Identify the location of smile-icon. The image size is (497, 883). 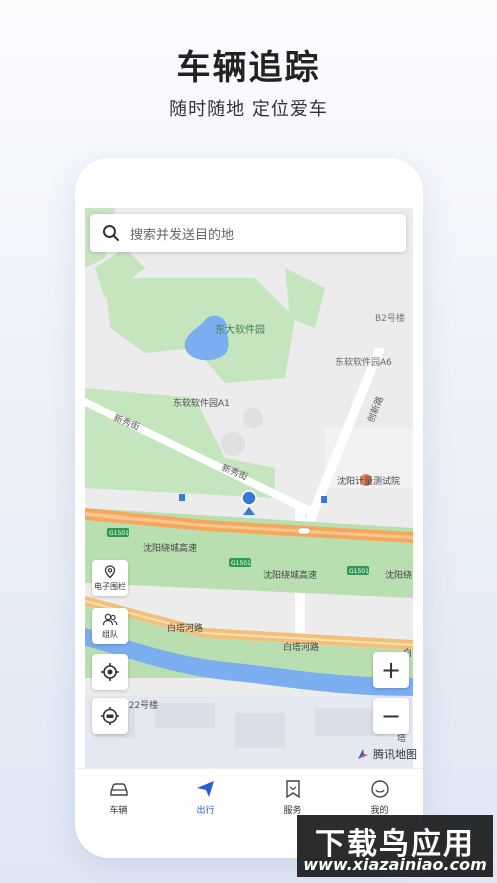
(379, 788).